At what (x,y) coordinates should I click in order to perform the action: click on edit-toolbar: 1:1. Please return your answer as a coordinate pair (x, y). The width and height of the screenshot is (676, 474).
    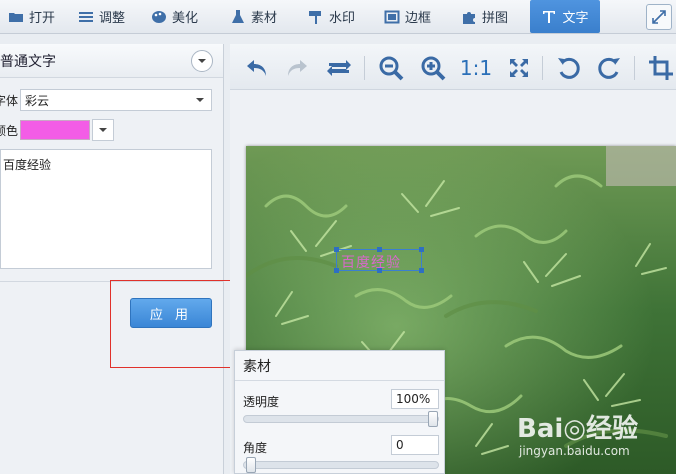
    Looking at the image, I should click on (453, 67).